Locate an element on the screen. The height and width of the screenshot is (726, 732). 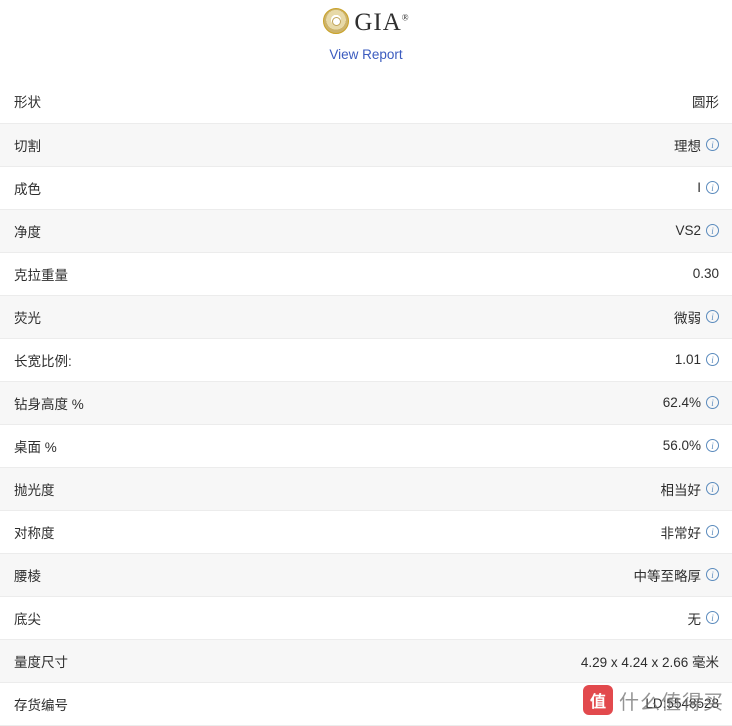
spec-value: 中等至略厚 is located at coordinates (667, 576).